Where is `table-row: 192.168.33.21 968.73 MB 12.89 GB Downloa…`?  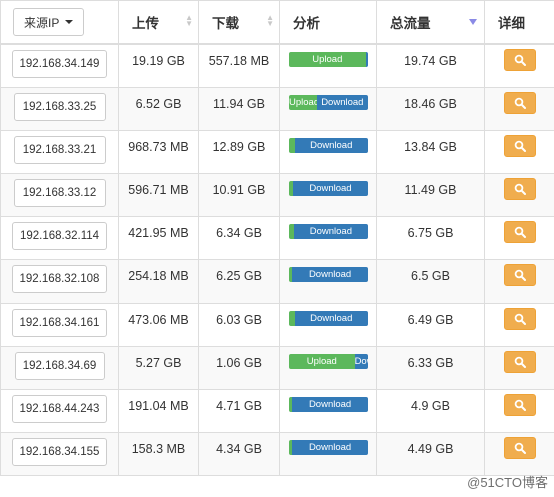 table-row: 192.168.33.21 968.73 MB 12.89 GB Downloa… is located at coordinates (277, 152).